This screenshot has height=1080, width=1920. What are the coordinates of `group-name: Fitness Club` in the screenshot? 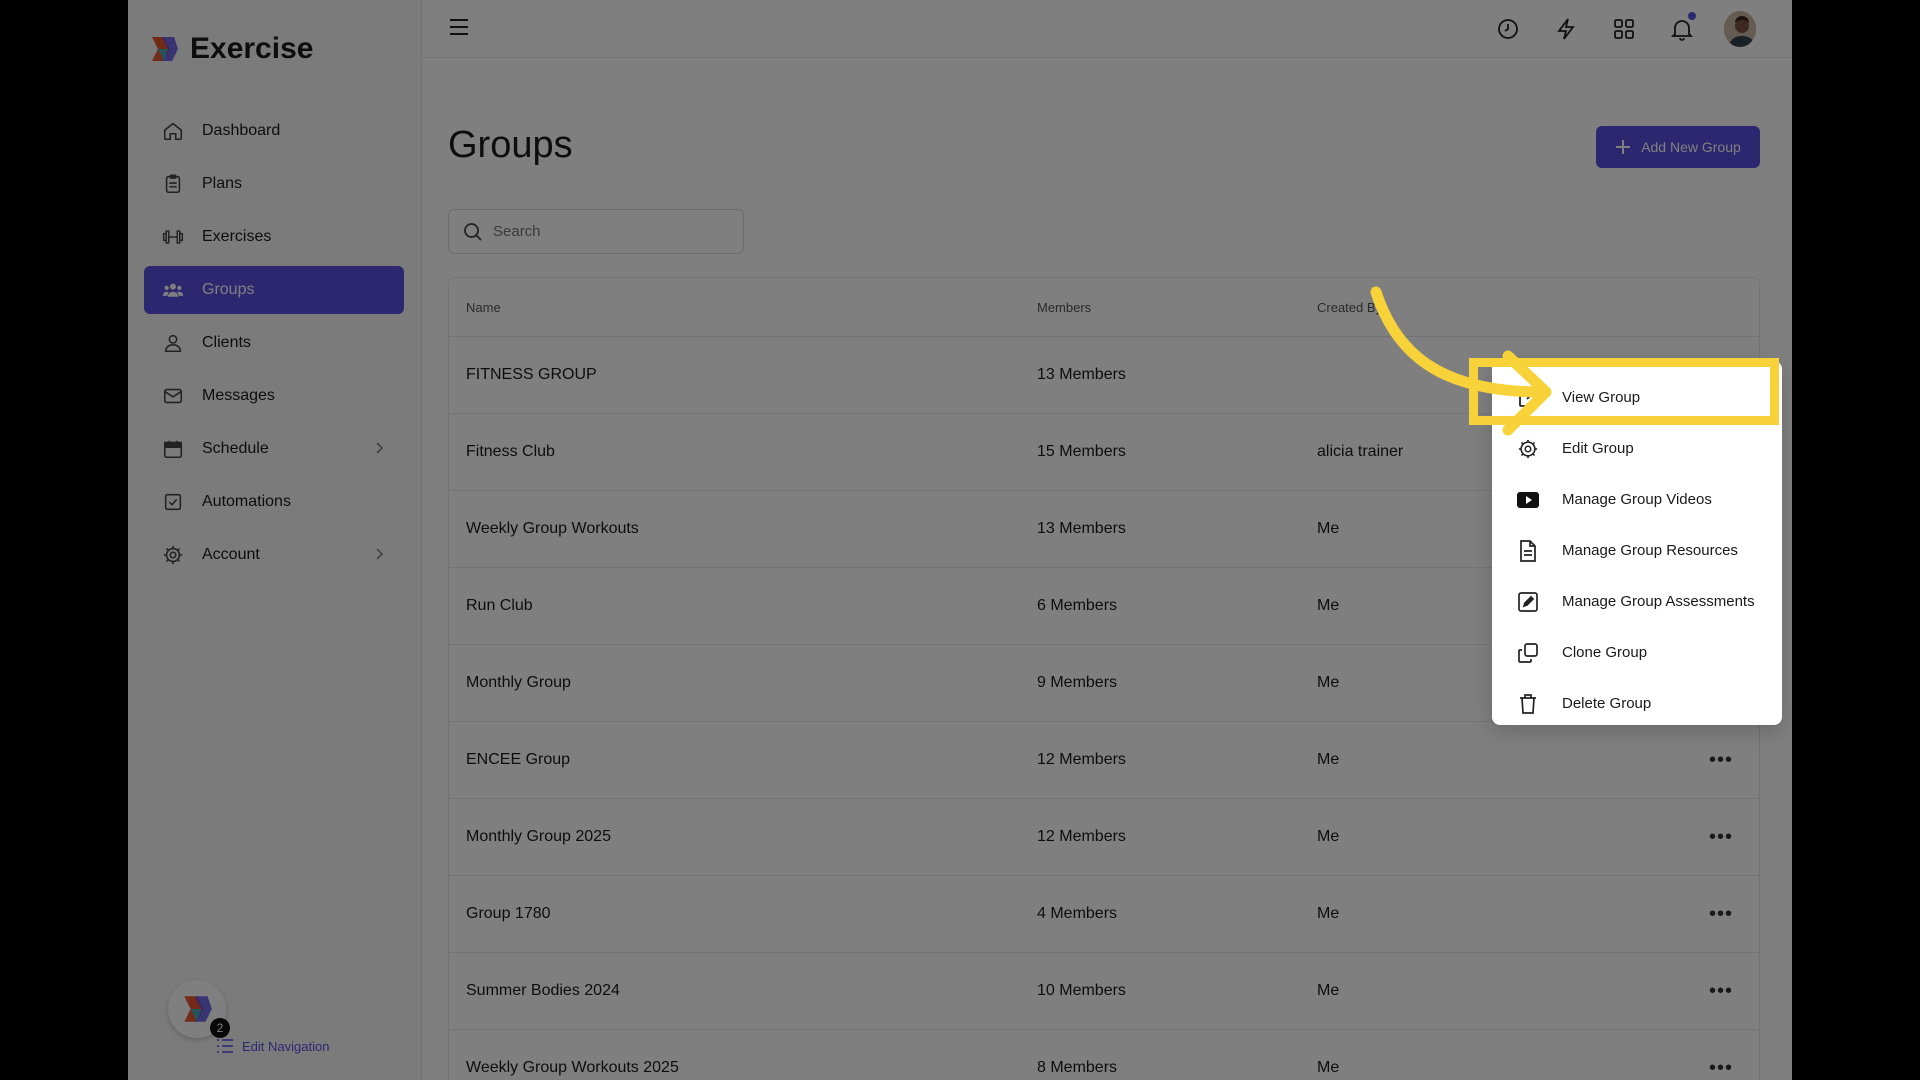 It's located at (510, 452).